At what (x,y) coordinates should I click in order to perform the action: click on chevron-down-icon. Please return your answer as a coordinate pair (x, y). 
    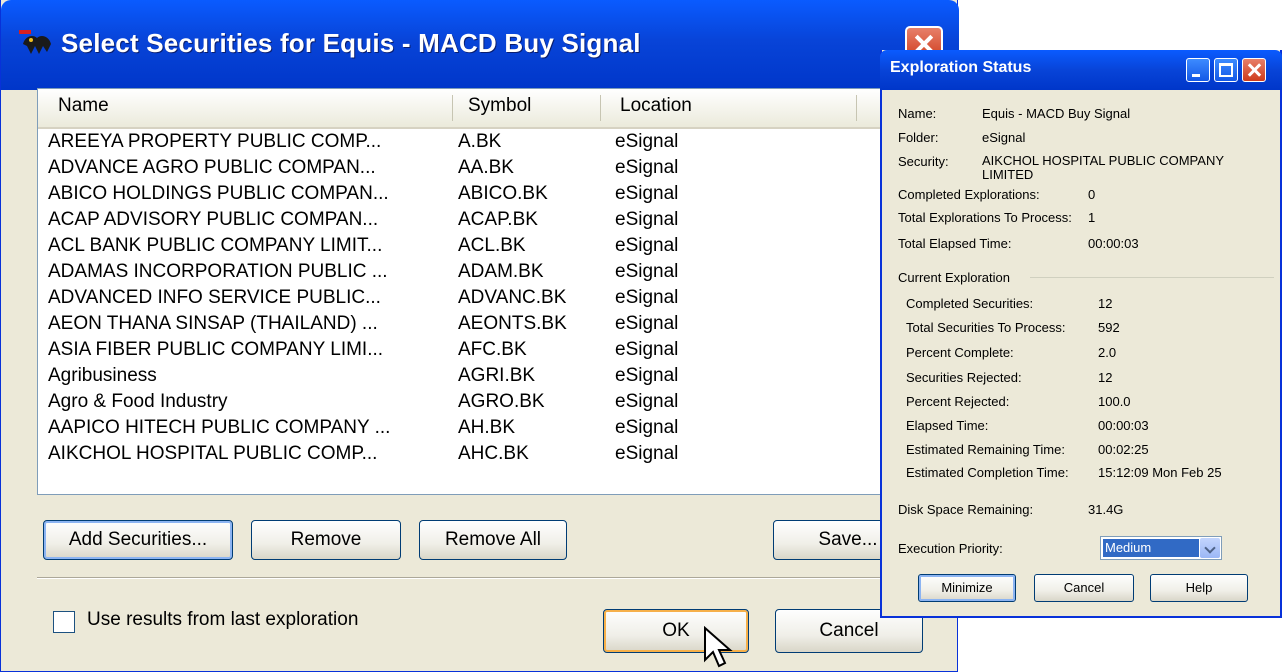
    Looking at the image, I should click on (1210, 548).